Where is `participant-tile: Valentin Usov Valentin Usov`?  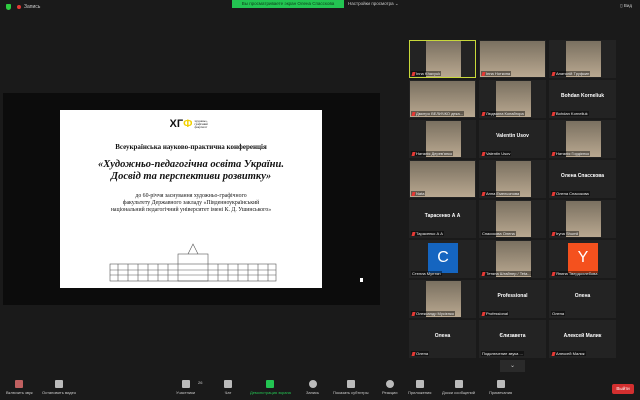 participant-tile: Valentin Usov Valentin Usov is located at coordinates (512, 139).